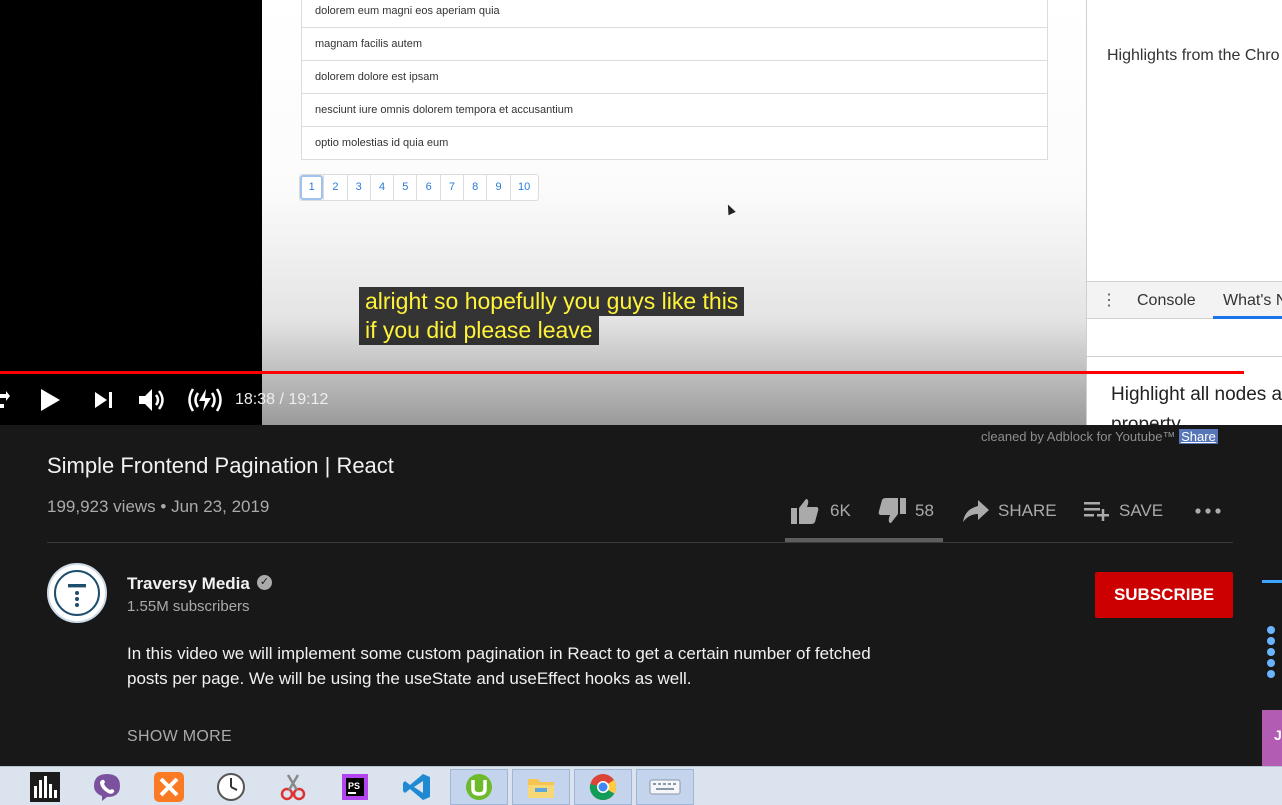  I want to click on player-controls: 18:38 / 19:12, so click(641, 400).